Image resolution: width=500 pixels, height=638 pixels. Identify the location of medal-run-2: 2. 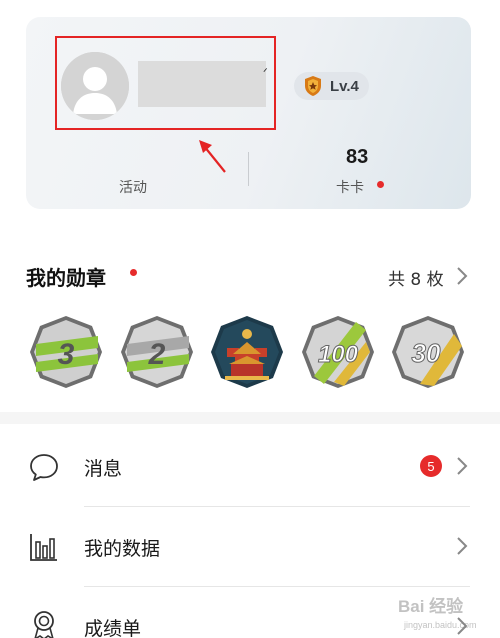
(157, 352).